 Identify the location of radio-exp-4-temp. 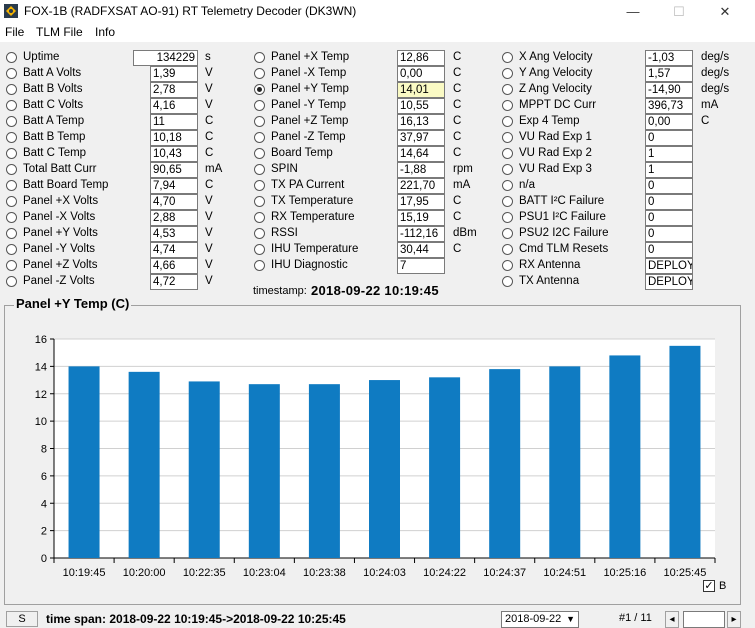
(507, 121).